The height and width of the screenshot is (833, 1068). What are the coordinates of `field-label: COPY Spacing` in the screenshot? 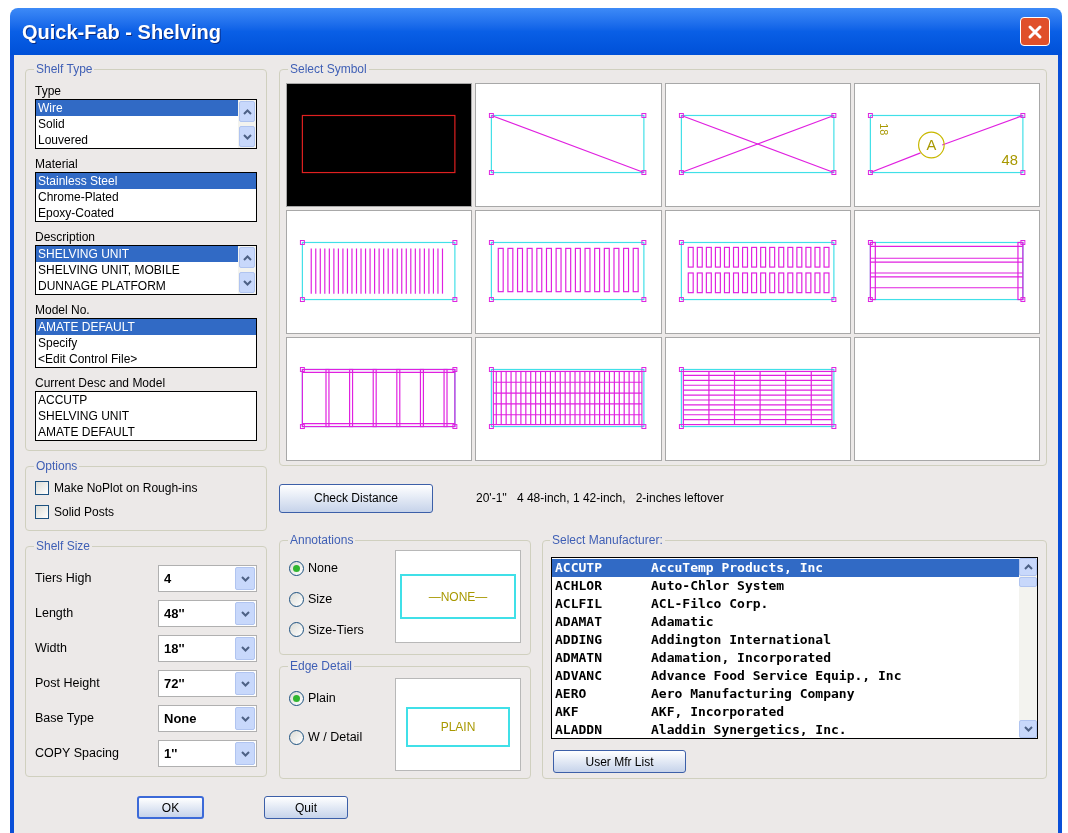 It's located at (77, 754).